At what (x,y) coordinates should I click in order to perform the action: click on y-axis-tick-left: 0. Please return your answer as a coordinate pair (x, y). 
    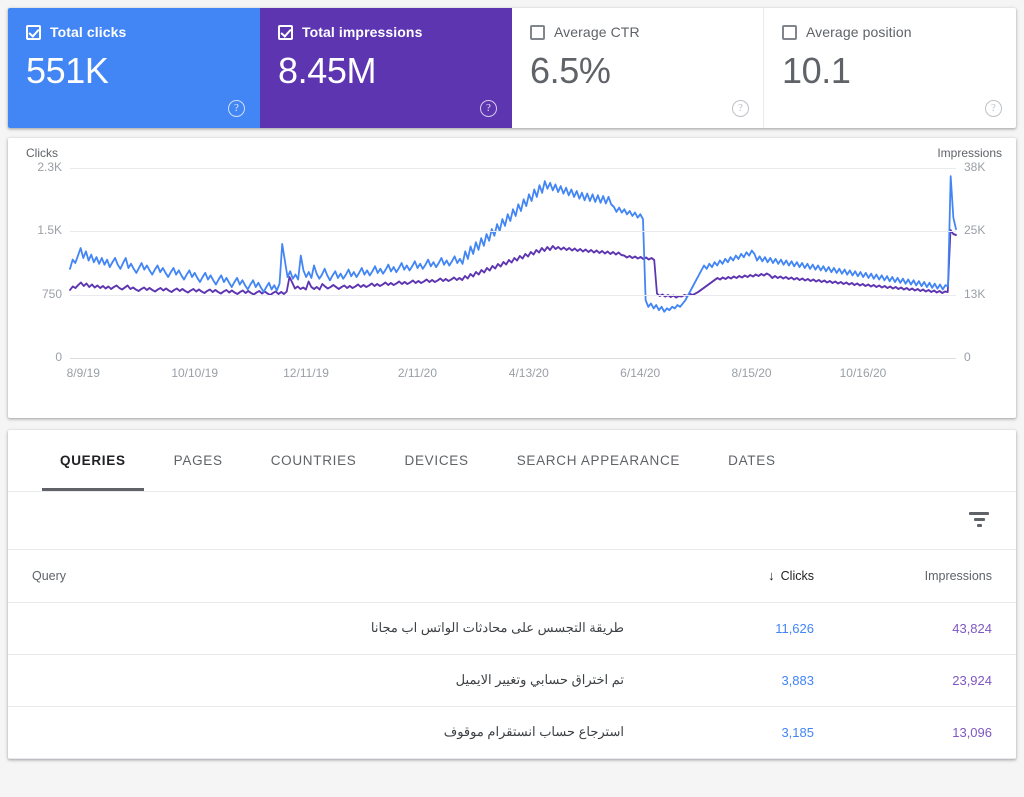
    Looking at the image, I should click on (58, 357).